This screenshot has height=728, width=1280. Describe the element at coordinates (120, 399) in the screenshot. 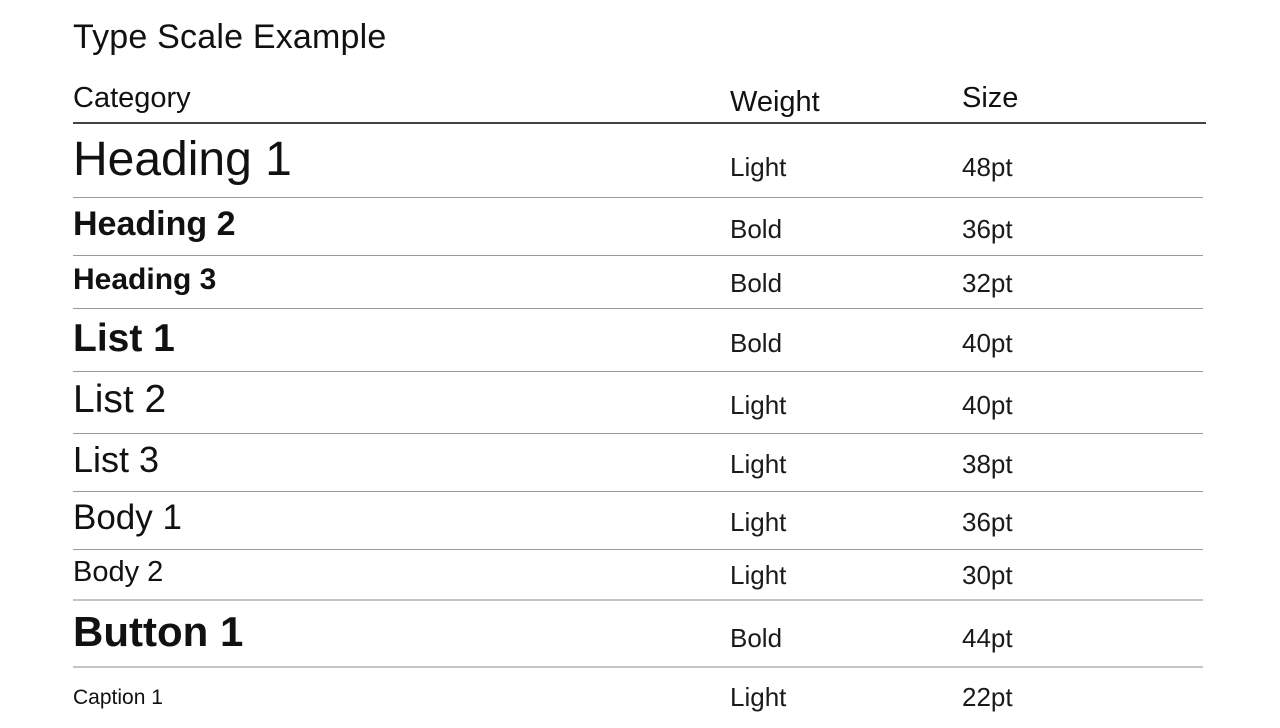

I see `row-category: List 2` at that location.